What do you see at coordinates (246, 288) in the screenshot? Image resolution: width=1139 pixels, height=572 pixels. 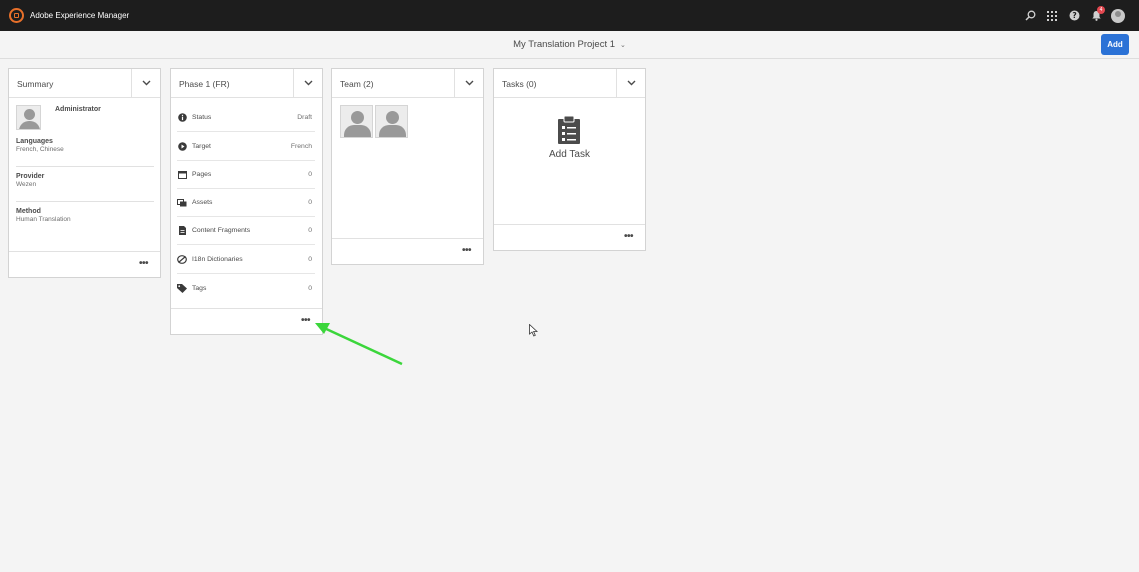 I see `phase-row-tags: Tags 0` at bounding box center [246, 288].